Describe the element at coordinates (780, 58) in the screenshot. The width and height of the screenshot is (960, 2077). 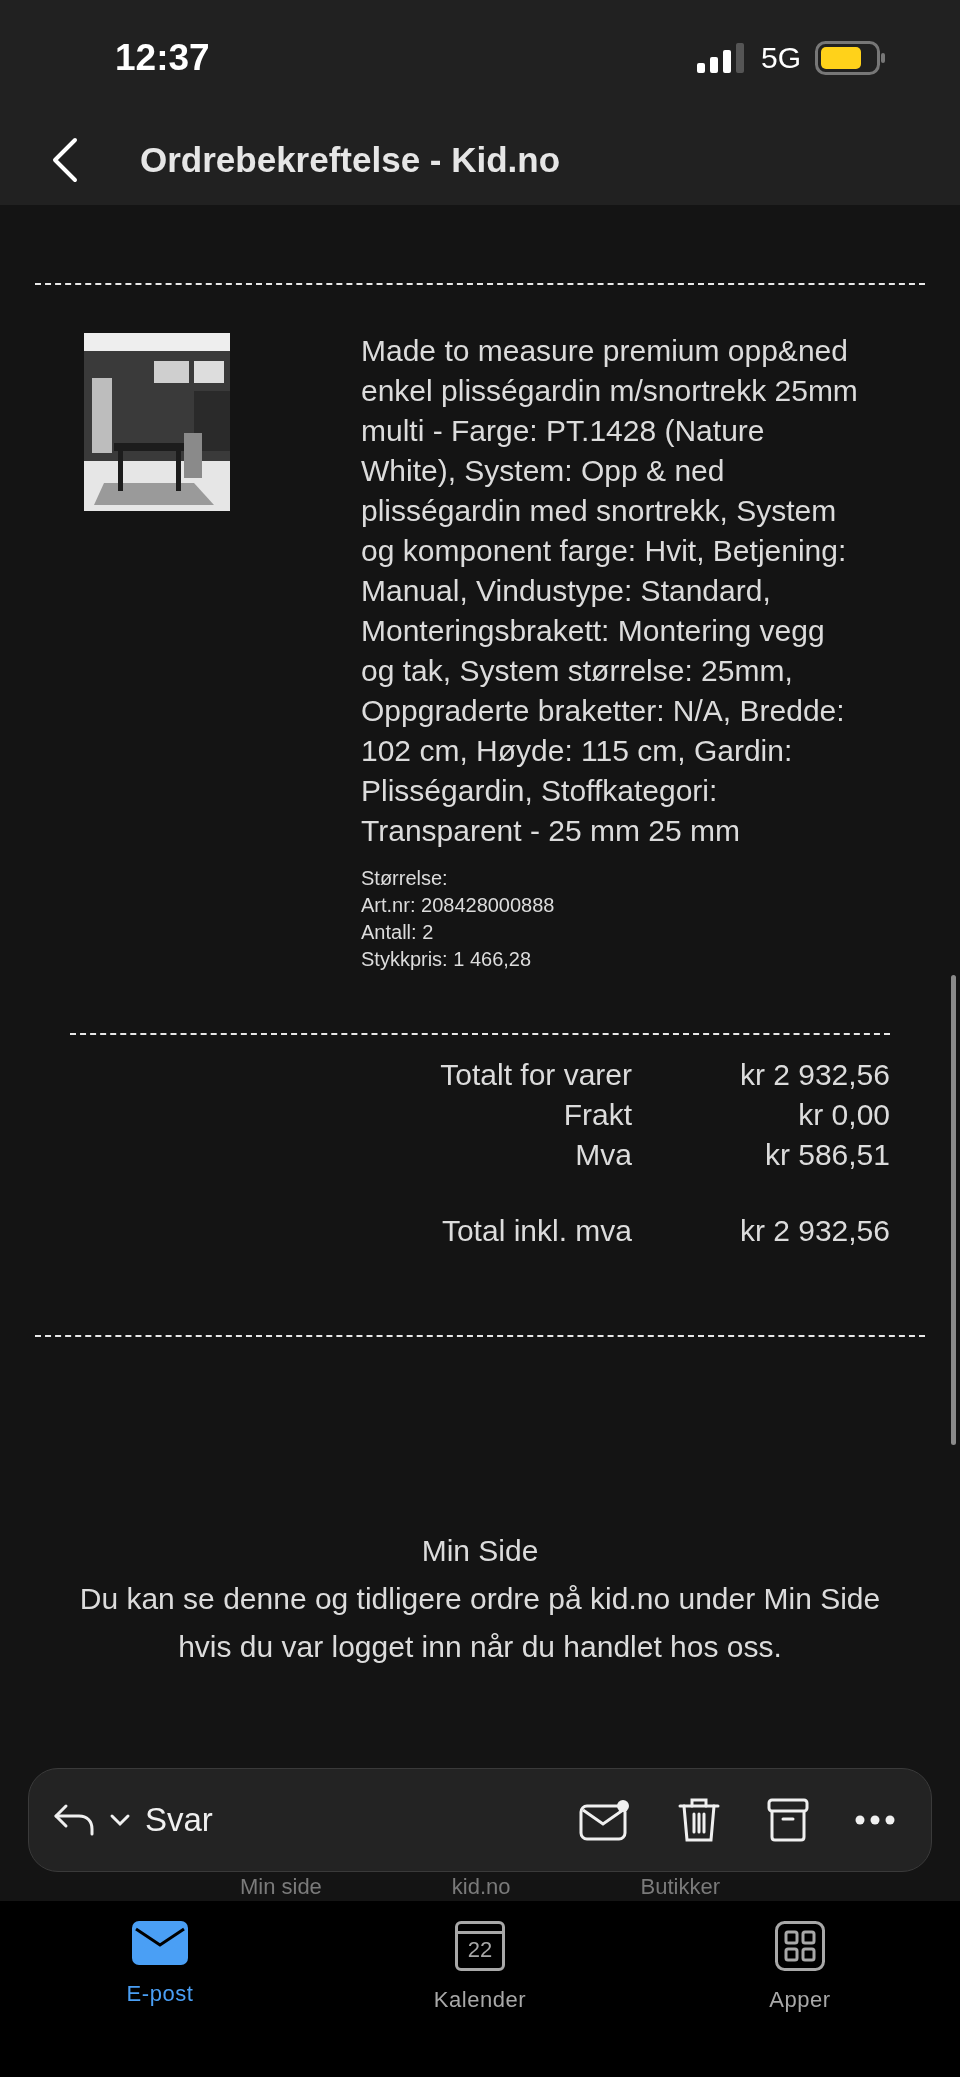
I see `network-label: 5G` at that location.